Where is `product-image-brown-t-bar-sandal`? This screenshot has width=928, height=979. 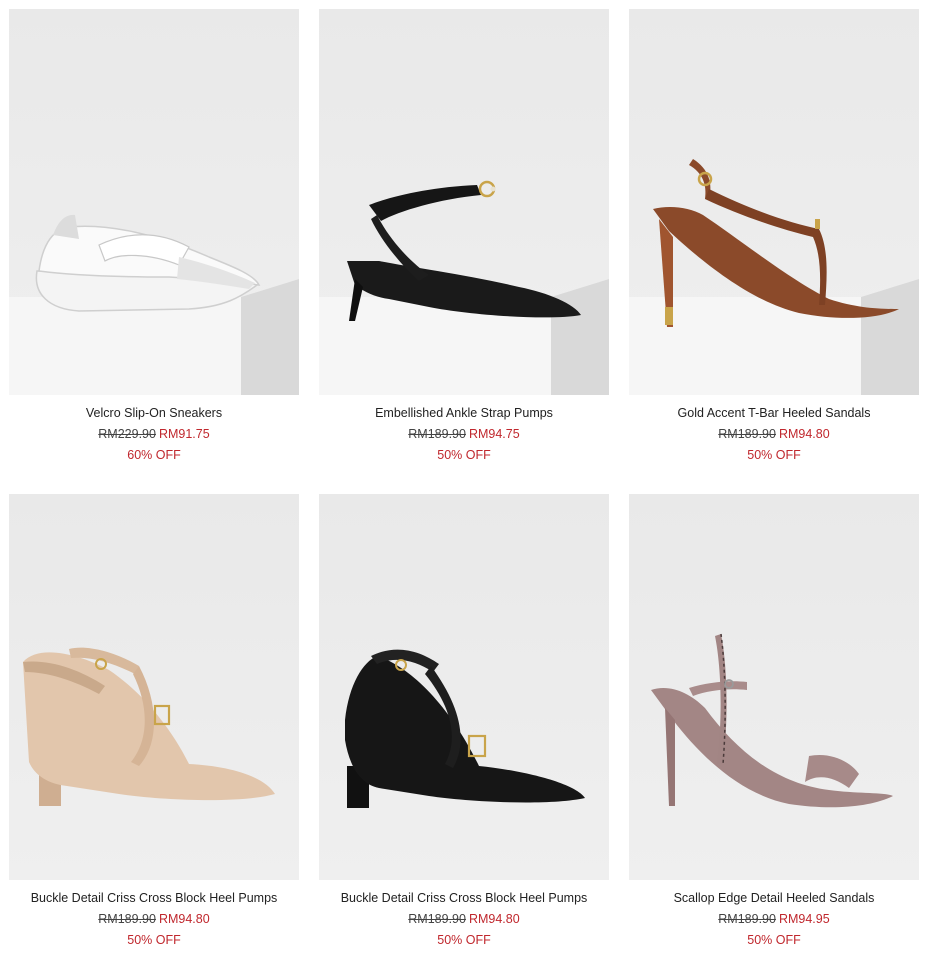 product-image-brown-t-bar-sandal is located at coordinates (774, 202).